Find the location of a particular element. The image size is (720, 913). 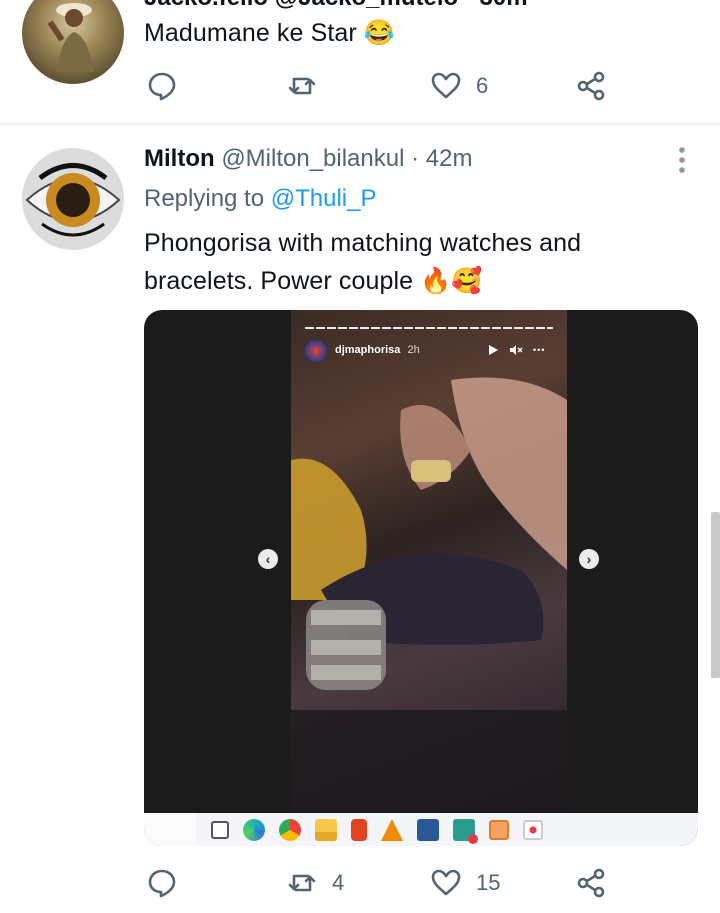

tweet2-text-line2: bracelets. Power couple is located at coordinates (279, 281).